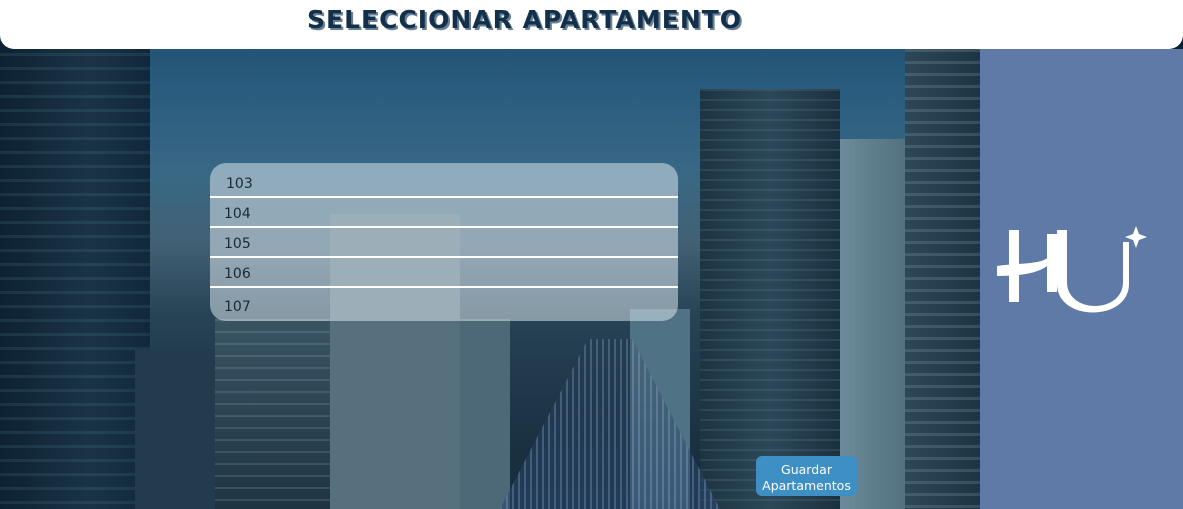  Describe the element at coordinates (239, 184) in the screenshot. I see `apartment-label: 103` at that location.